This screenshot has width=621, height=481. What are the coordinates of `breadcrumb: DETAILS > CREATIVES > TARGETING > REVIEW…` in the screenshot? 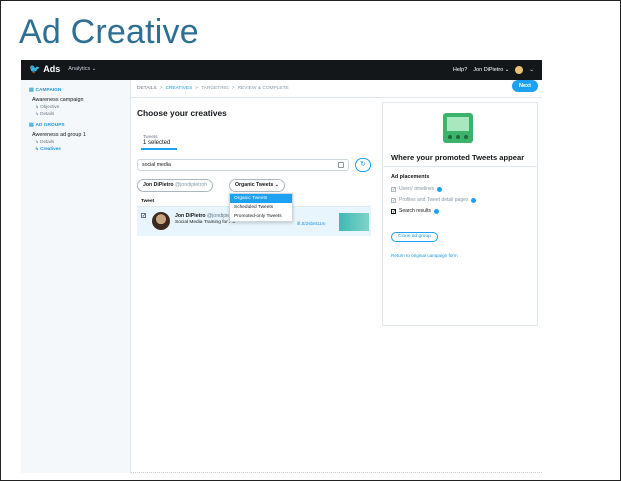 It's located at (213, 88).